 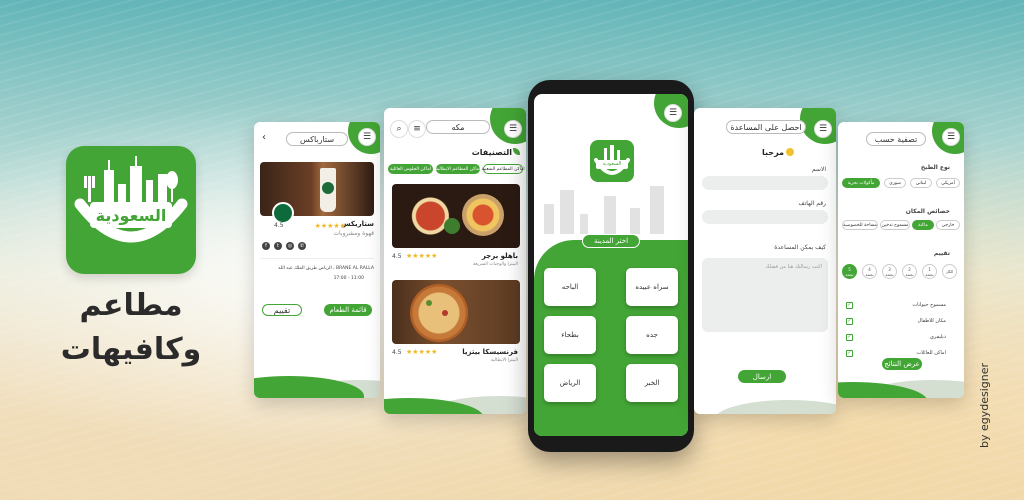 I want to click on social-row: f t ◎ ✆, so click(x=292, y=247).